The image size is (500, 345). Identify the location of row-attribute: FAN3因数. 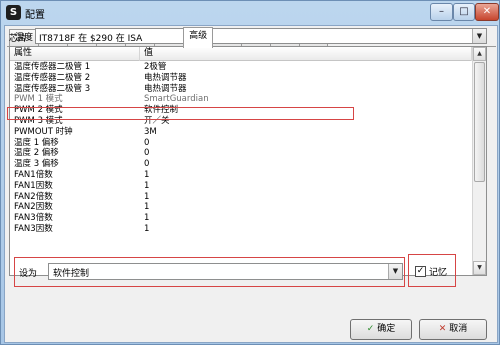
(33, 228).